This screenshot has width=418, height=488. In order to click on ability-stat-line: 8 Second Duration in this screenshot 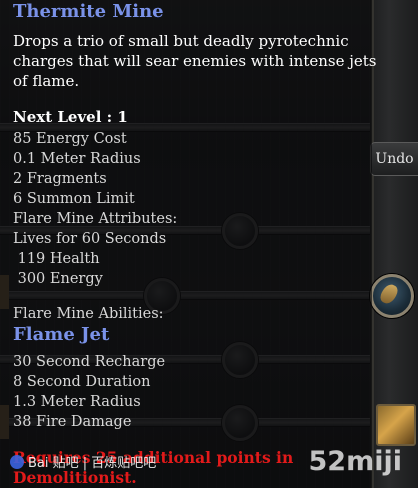, I will do `click(82, 382)`.